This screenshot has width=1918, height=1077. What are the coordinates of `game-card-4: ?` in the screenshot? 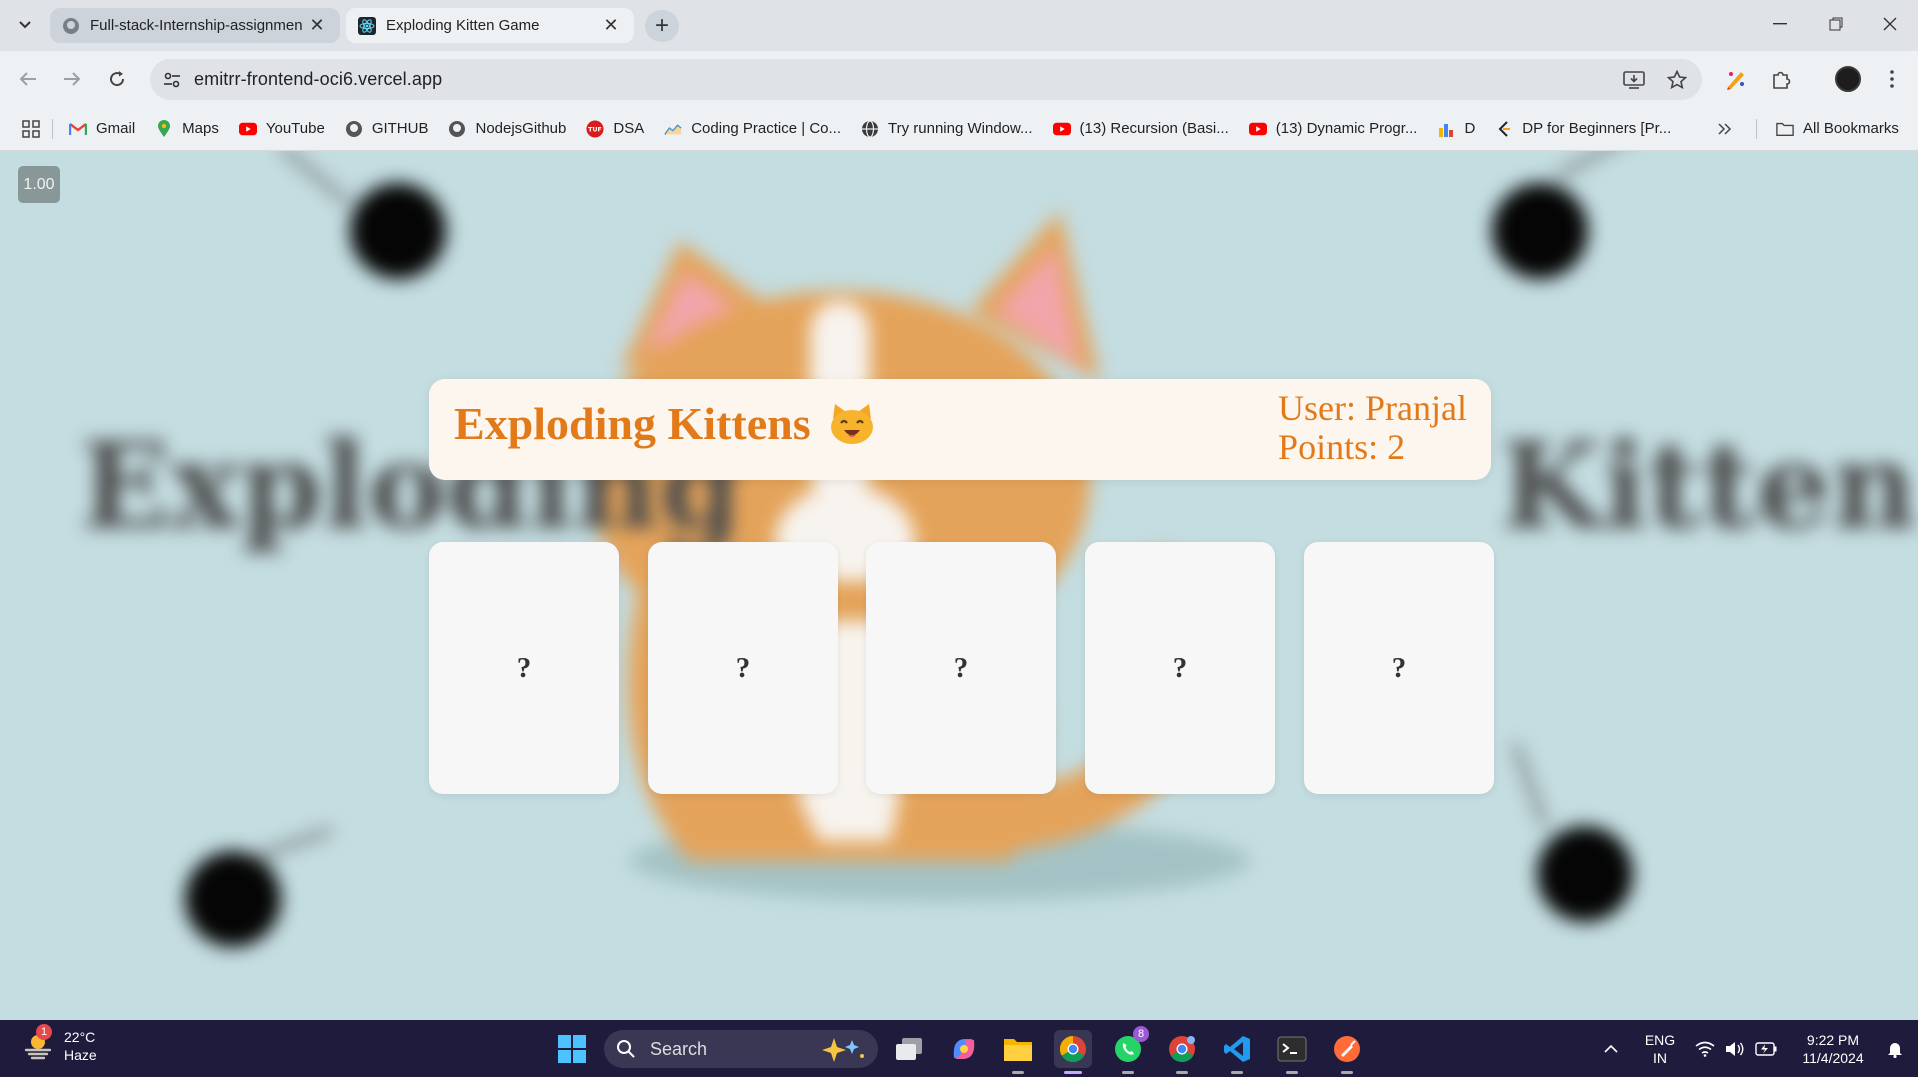 It's located at (1180, 668).